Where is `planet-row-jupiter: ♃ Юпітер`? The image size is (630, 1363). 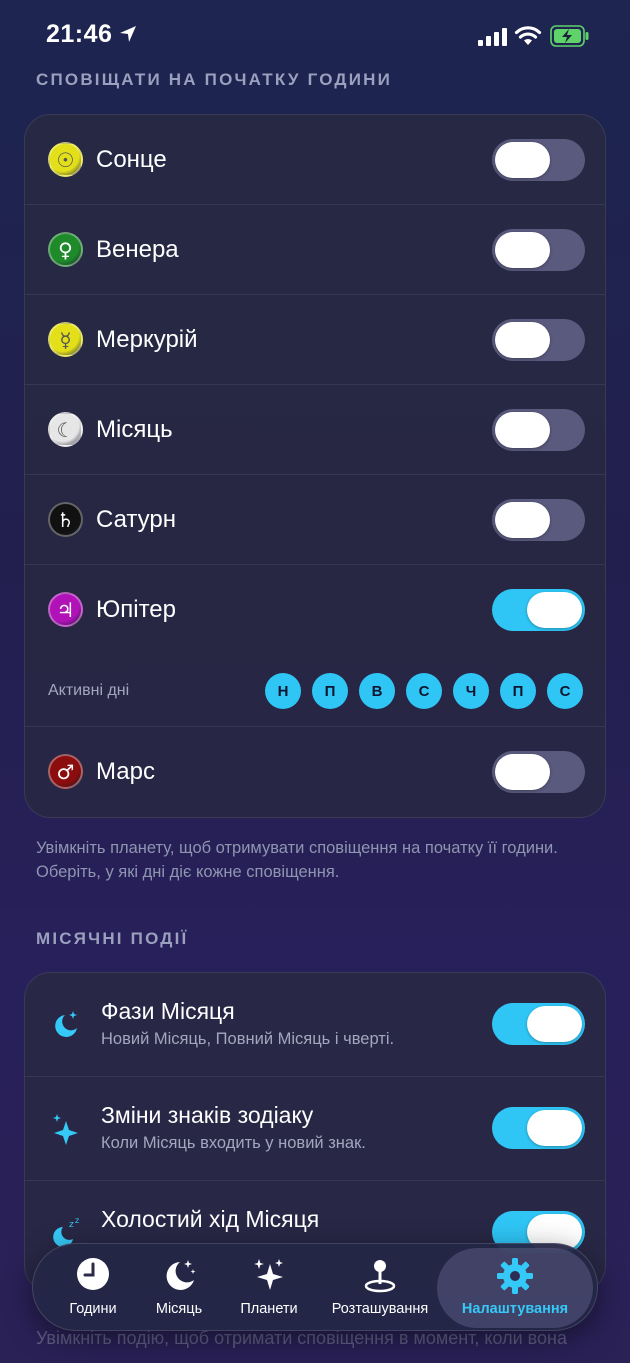 planet-row-jupiter: ♃ Юпітер is located at coordinates (315, 610).